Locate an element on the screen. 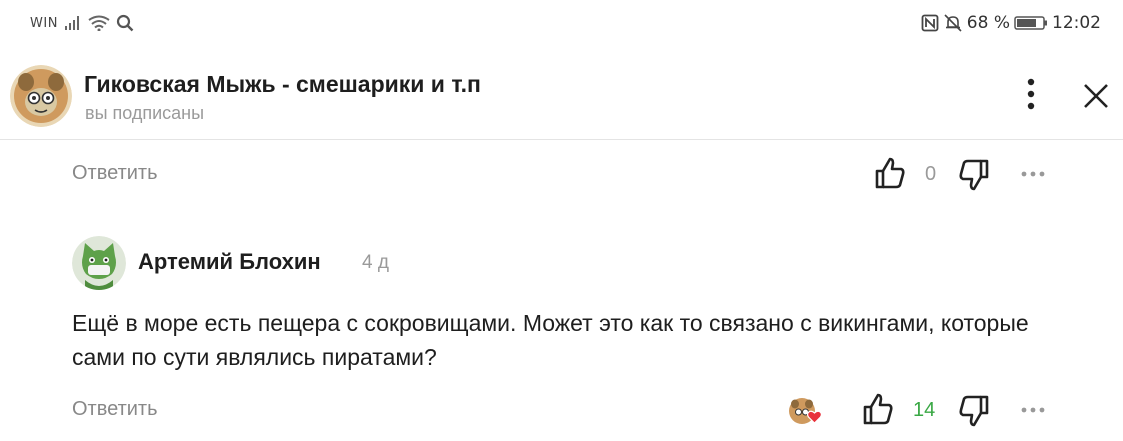  carrier-label: WIN is located at coordinates (44, 23).